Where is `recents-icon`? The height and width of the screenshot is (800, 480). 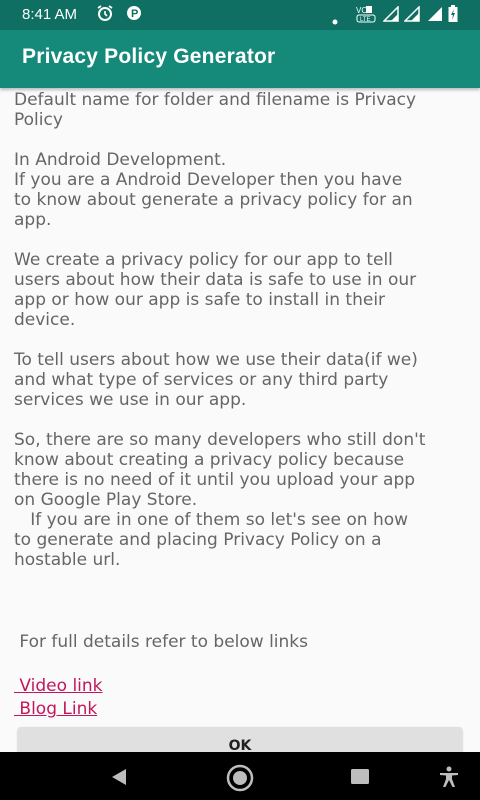
recents-icon is located at coordinates (360, 778).